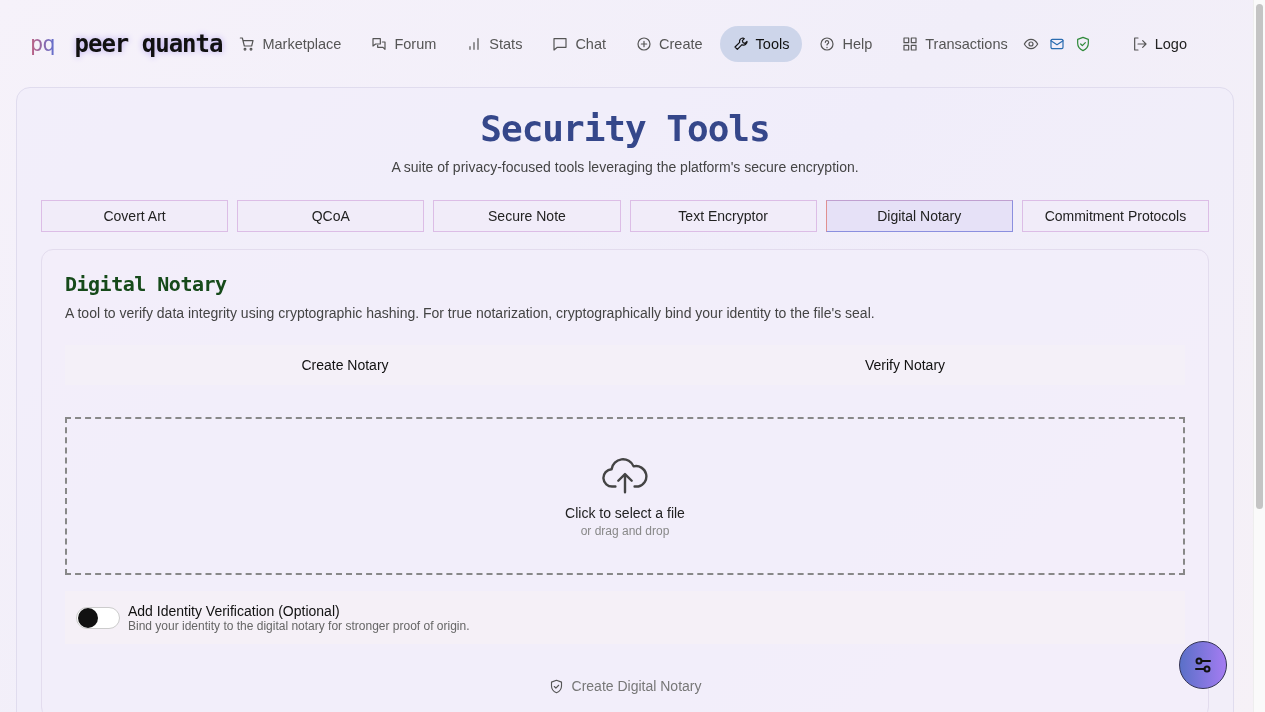 The width and height of the screenshot is (1265, 712). What do you see at coordinates (299, 625) in the screenshot?
I see `option-description: Bind your identity to the digital notary for stronger proof of origin.` at bounding box center [299, 625].